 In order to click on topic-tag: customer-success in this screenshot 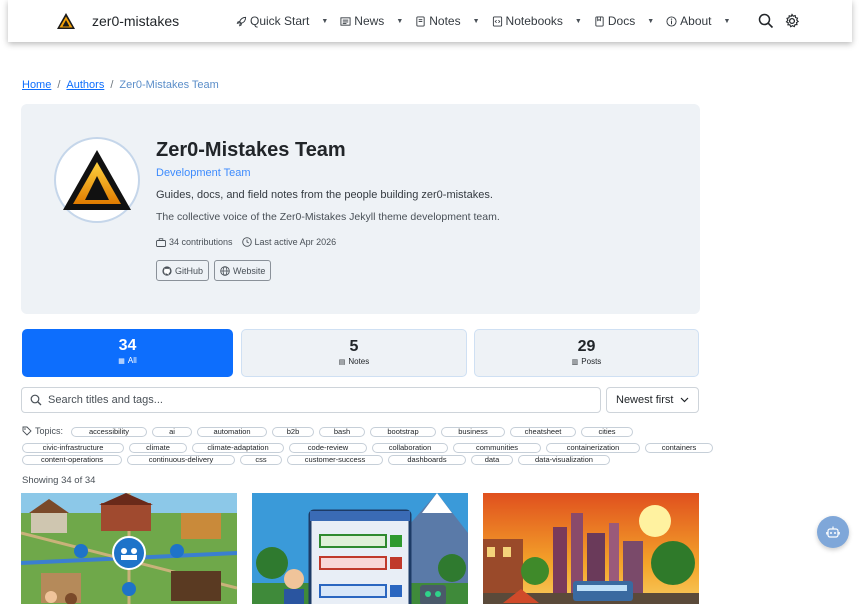, I will do `click(335, 460)`.